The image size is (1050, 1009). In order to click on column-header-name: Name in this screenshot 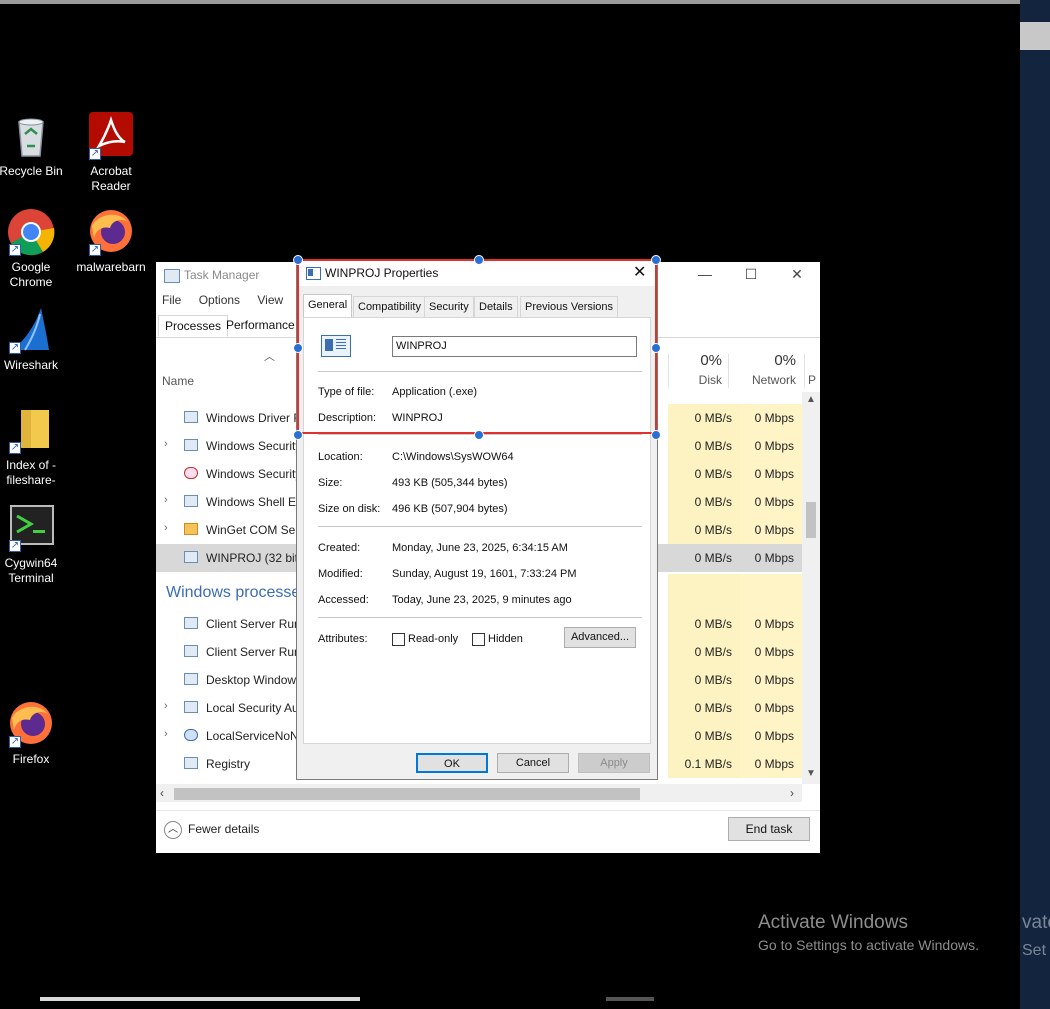, I will do `click(178, 381)`.